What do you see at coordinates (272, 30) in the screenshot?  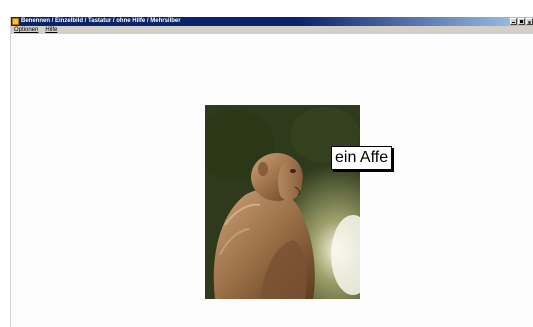 I see `menu-bar: Optionen Hilfe` at bounding box center [272, 30].